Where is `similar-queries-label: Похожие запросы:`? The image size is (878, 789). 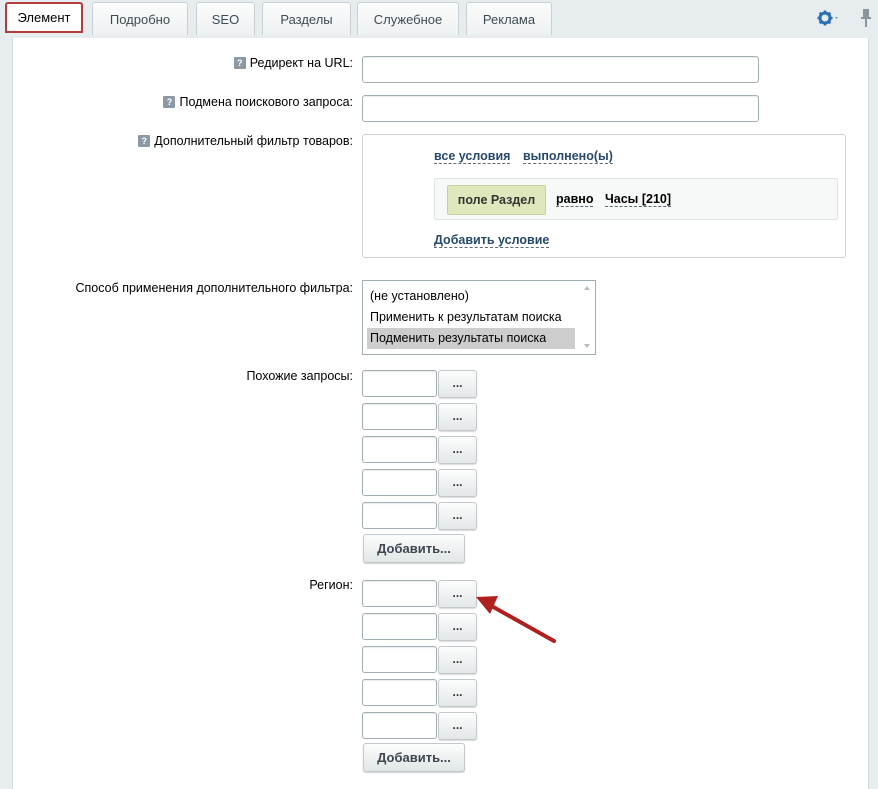
similar-queries-label: Похожие запросы: is located at coordinates (299, 376).